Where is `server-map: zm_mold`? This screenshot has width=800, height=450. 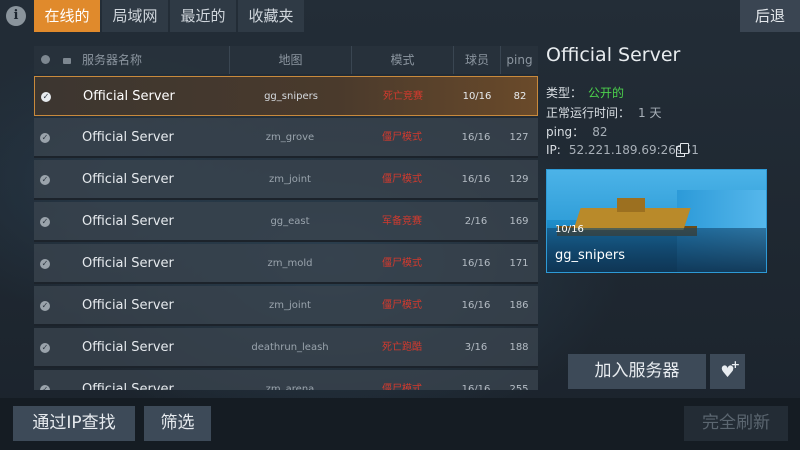
server-map: zm_mold is located at coordinates (290, 263).